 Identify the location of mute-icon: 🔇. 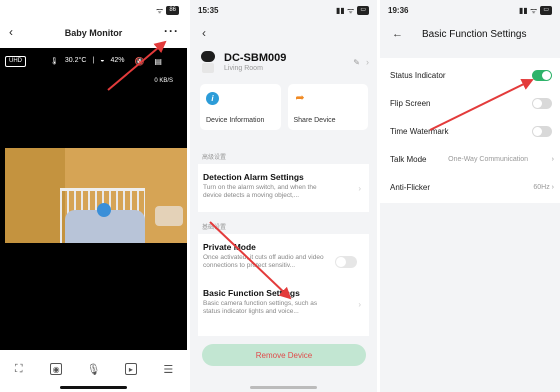
(139, 61).